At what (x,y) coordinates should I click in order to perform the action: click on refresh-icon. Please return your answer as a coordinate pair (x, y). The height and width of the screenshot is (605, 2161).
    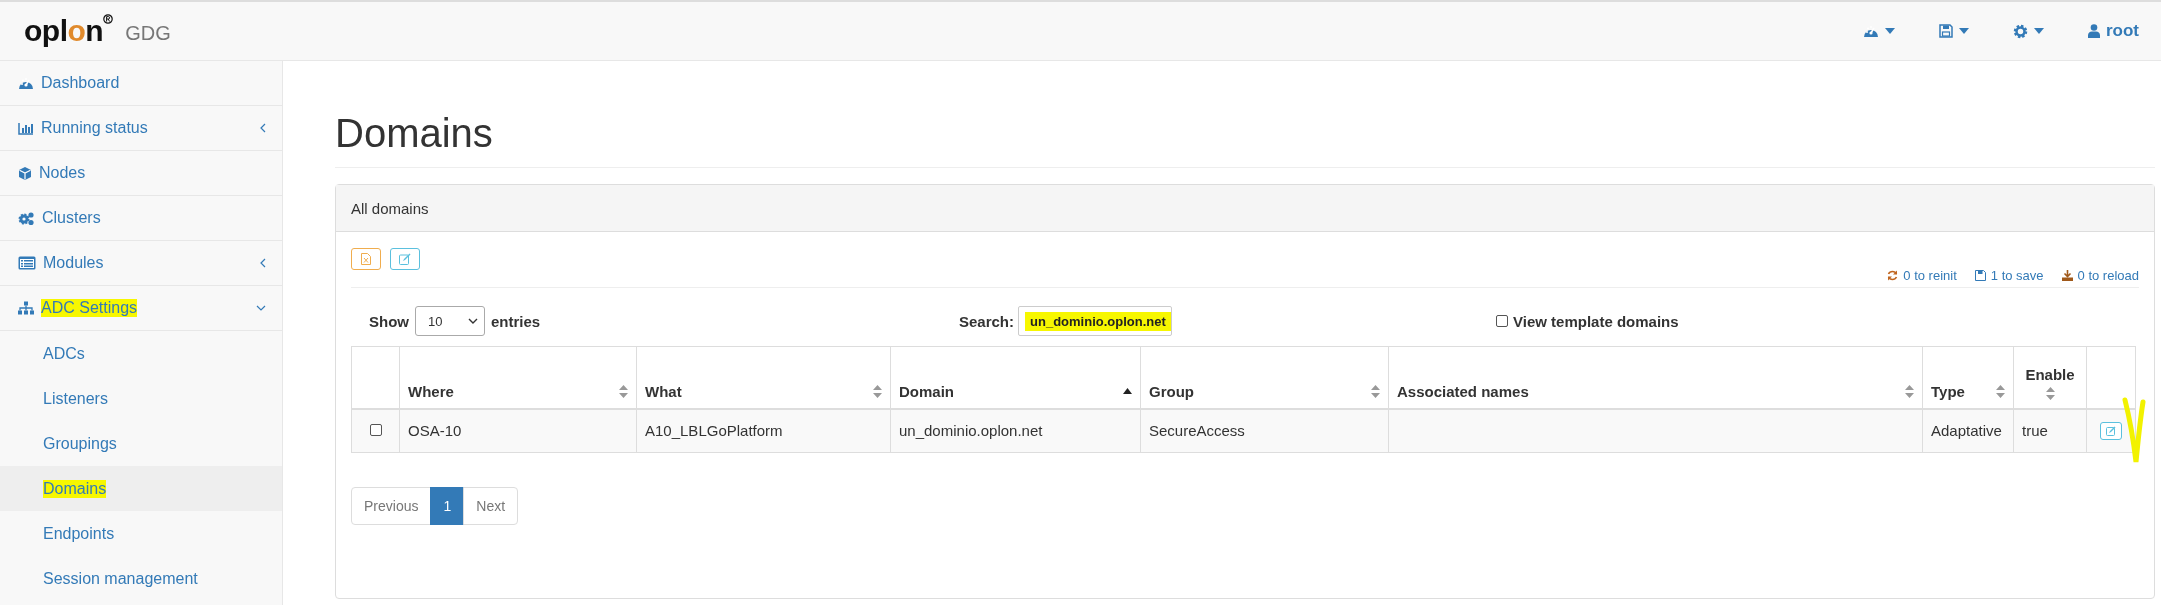
    Looking at the image, I should click on (1893, 275).